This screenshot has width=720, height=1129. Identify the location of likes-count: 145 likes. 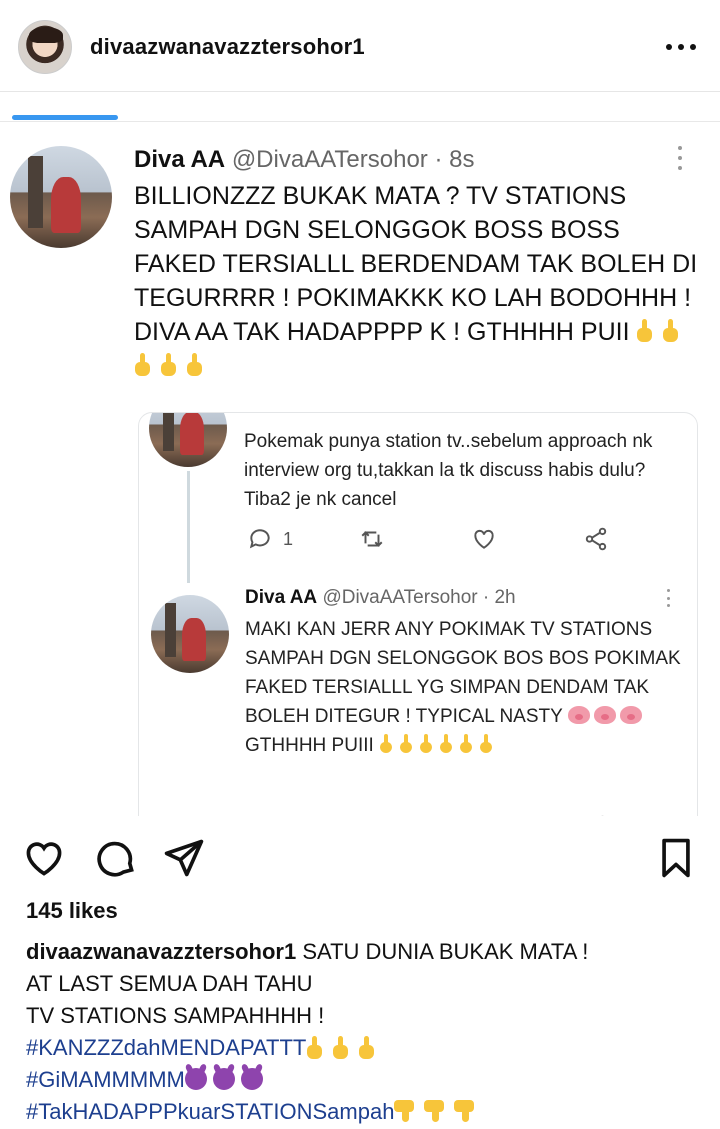
(72, 911).